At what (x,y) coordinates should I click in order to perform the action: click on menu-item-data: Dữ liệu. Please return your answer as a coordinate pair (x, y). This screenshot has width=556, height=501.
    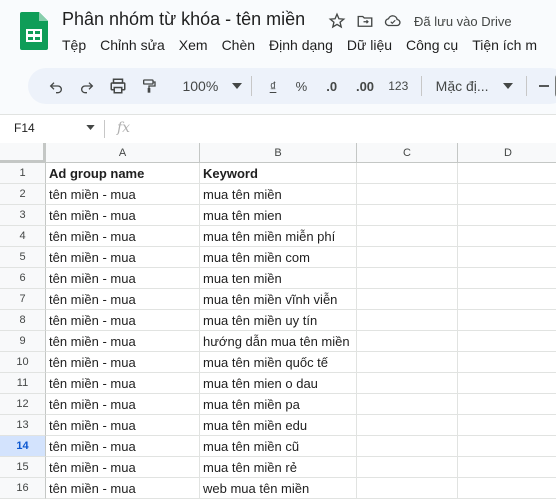
    Looking at the image, I should click on (373, 45).